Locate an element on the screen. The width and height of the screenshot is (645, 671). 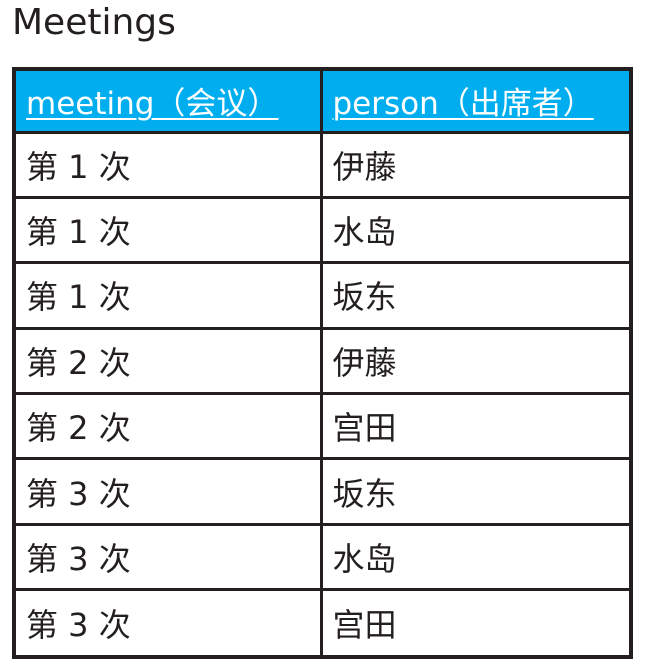
column-header-person-link: person（出席者） is located at coordinates (463, 104).